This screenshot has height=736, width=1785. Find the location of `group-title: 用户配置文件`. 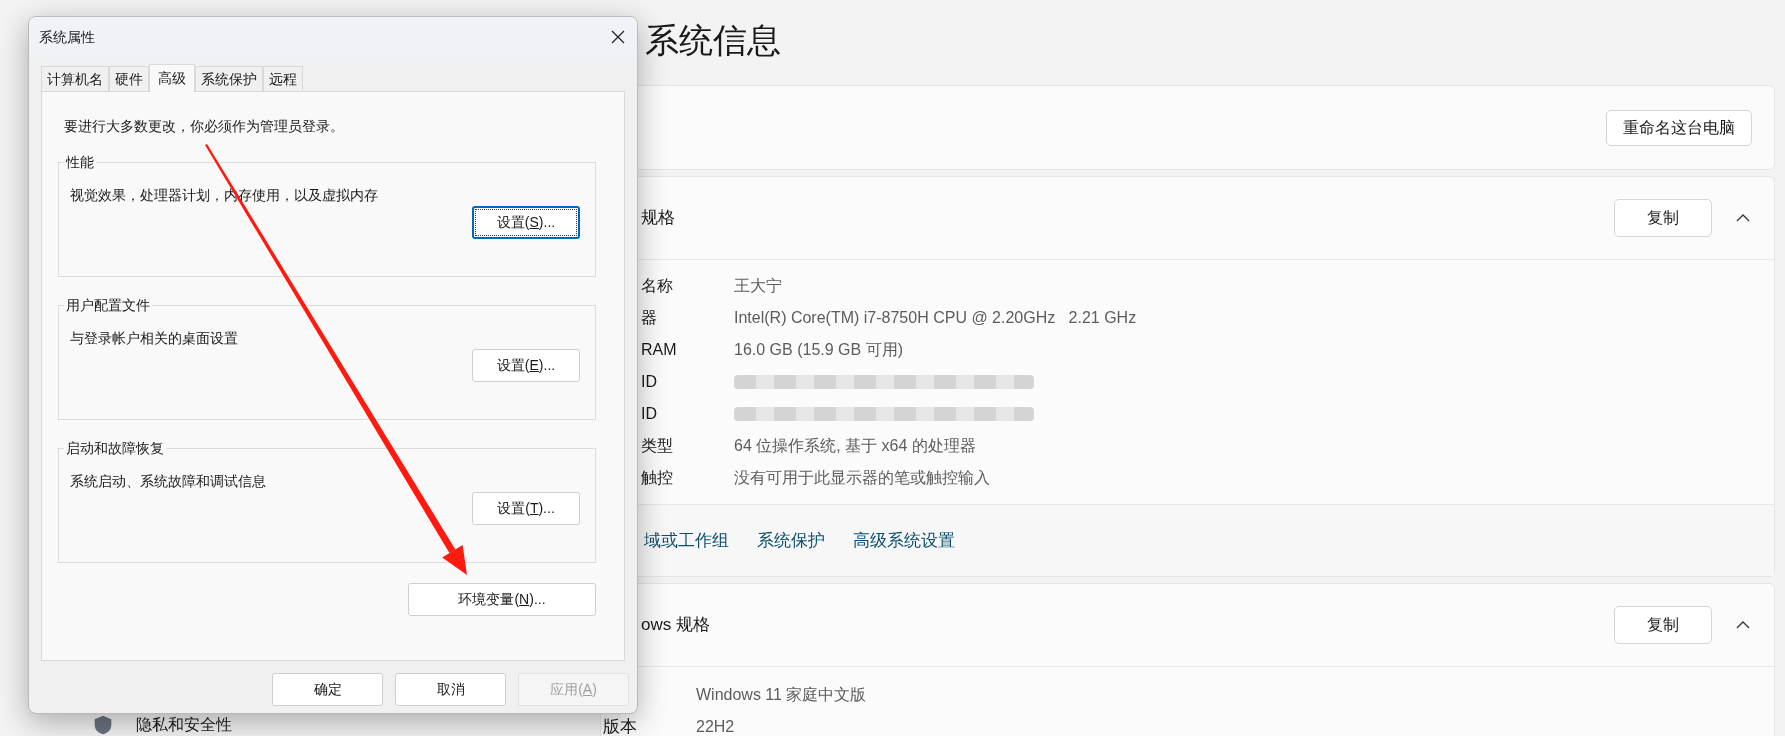

group-title: 用户配置文件 is located at coordinates (108, 305).